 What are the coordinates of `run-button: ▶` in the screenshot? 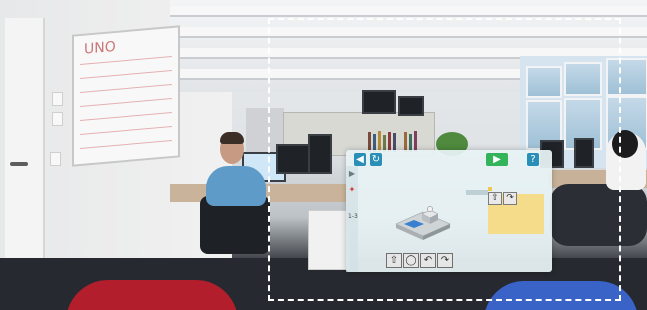 It's located at (497, 159).